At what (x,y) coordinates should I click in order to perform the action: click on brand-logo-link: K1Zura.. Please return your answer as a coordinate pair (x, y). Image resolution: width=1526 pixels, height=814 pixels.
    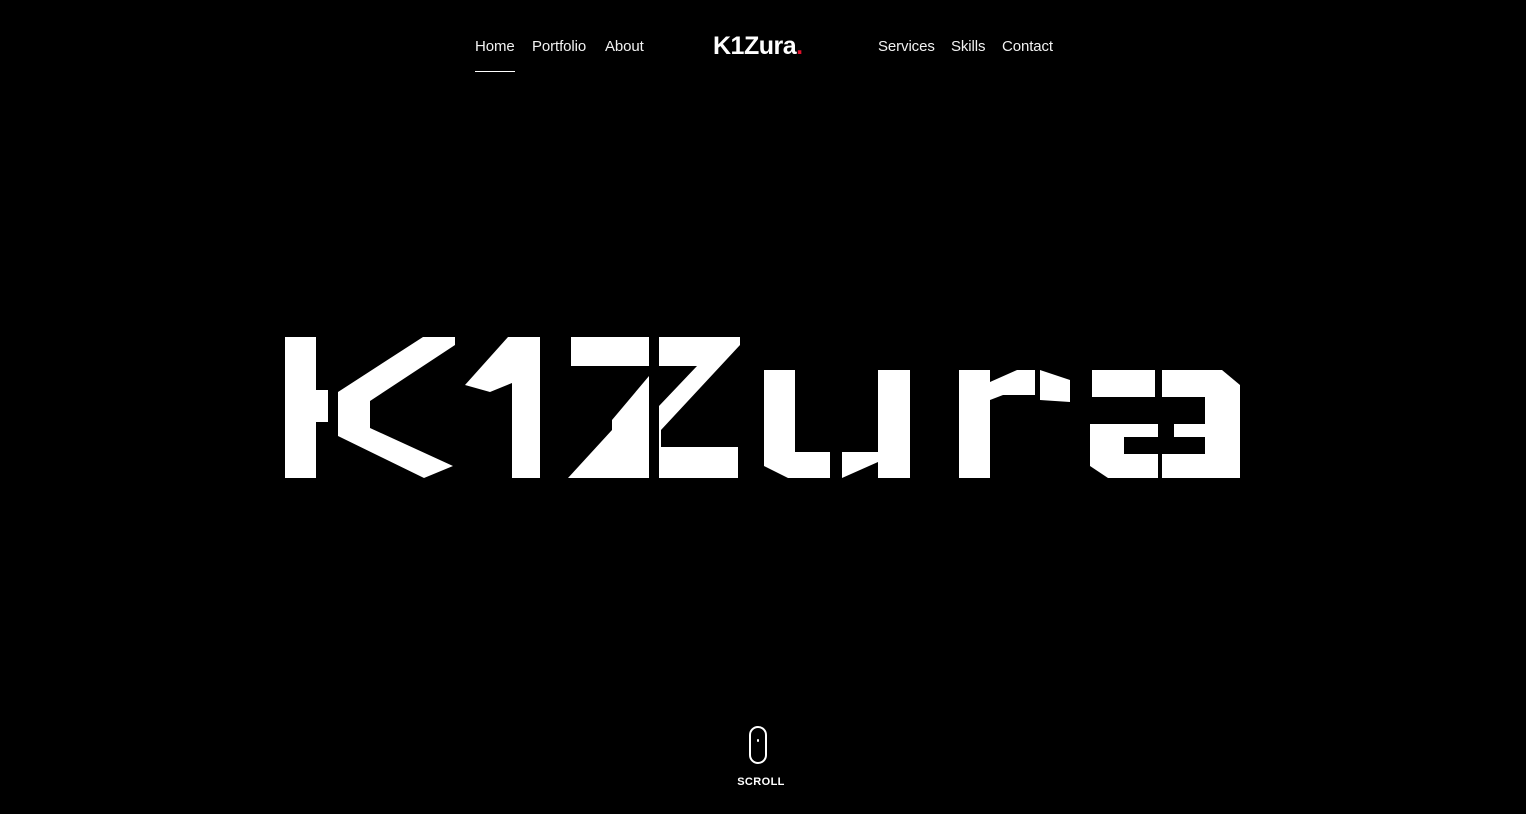
    Looking at the image, I should click on (758, 46).